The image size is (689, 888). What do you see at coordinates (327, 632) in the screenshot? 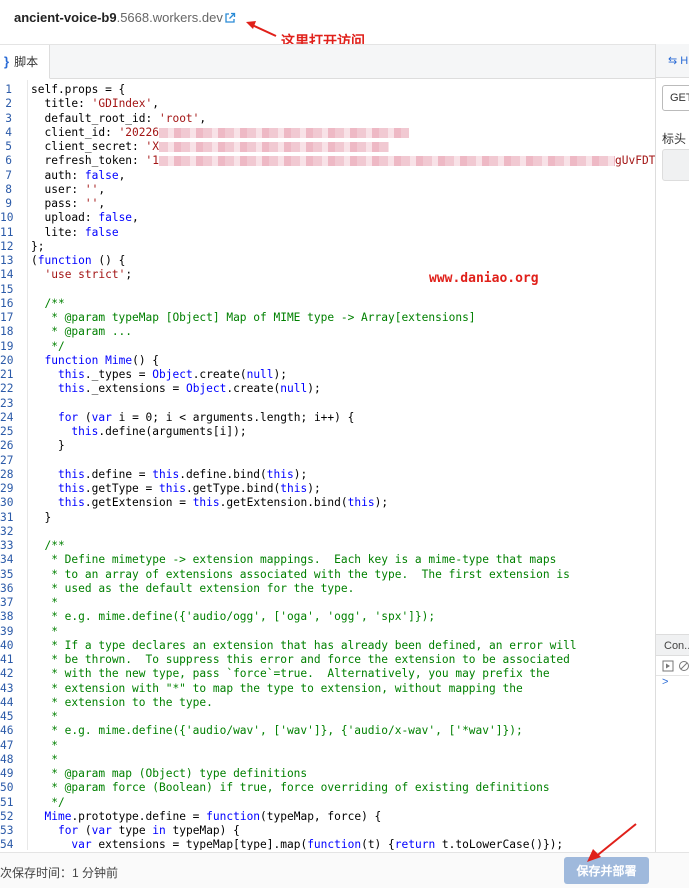
I see `code-line: 39 *` at bounding box center [327, 632].